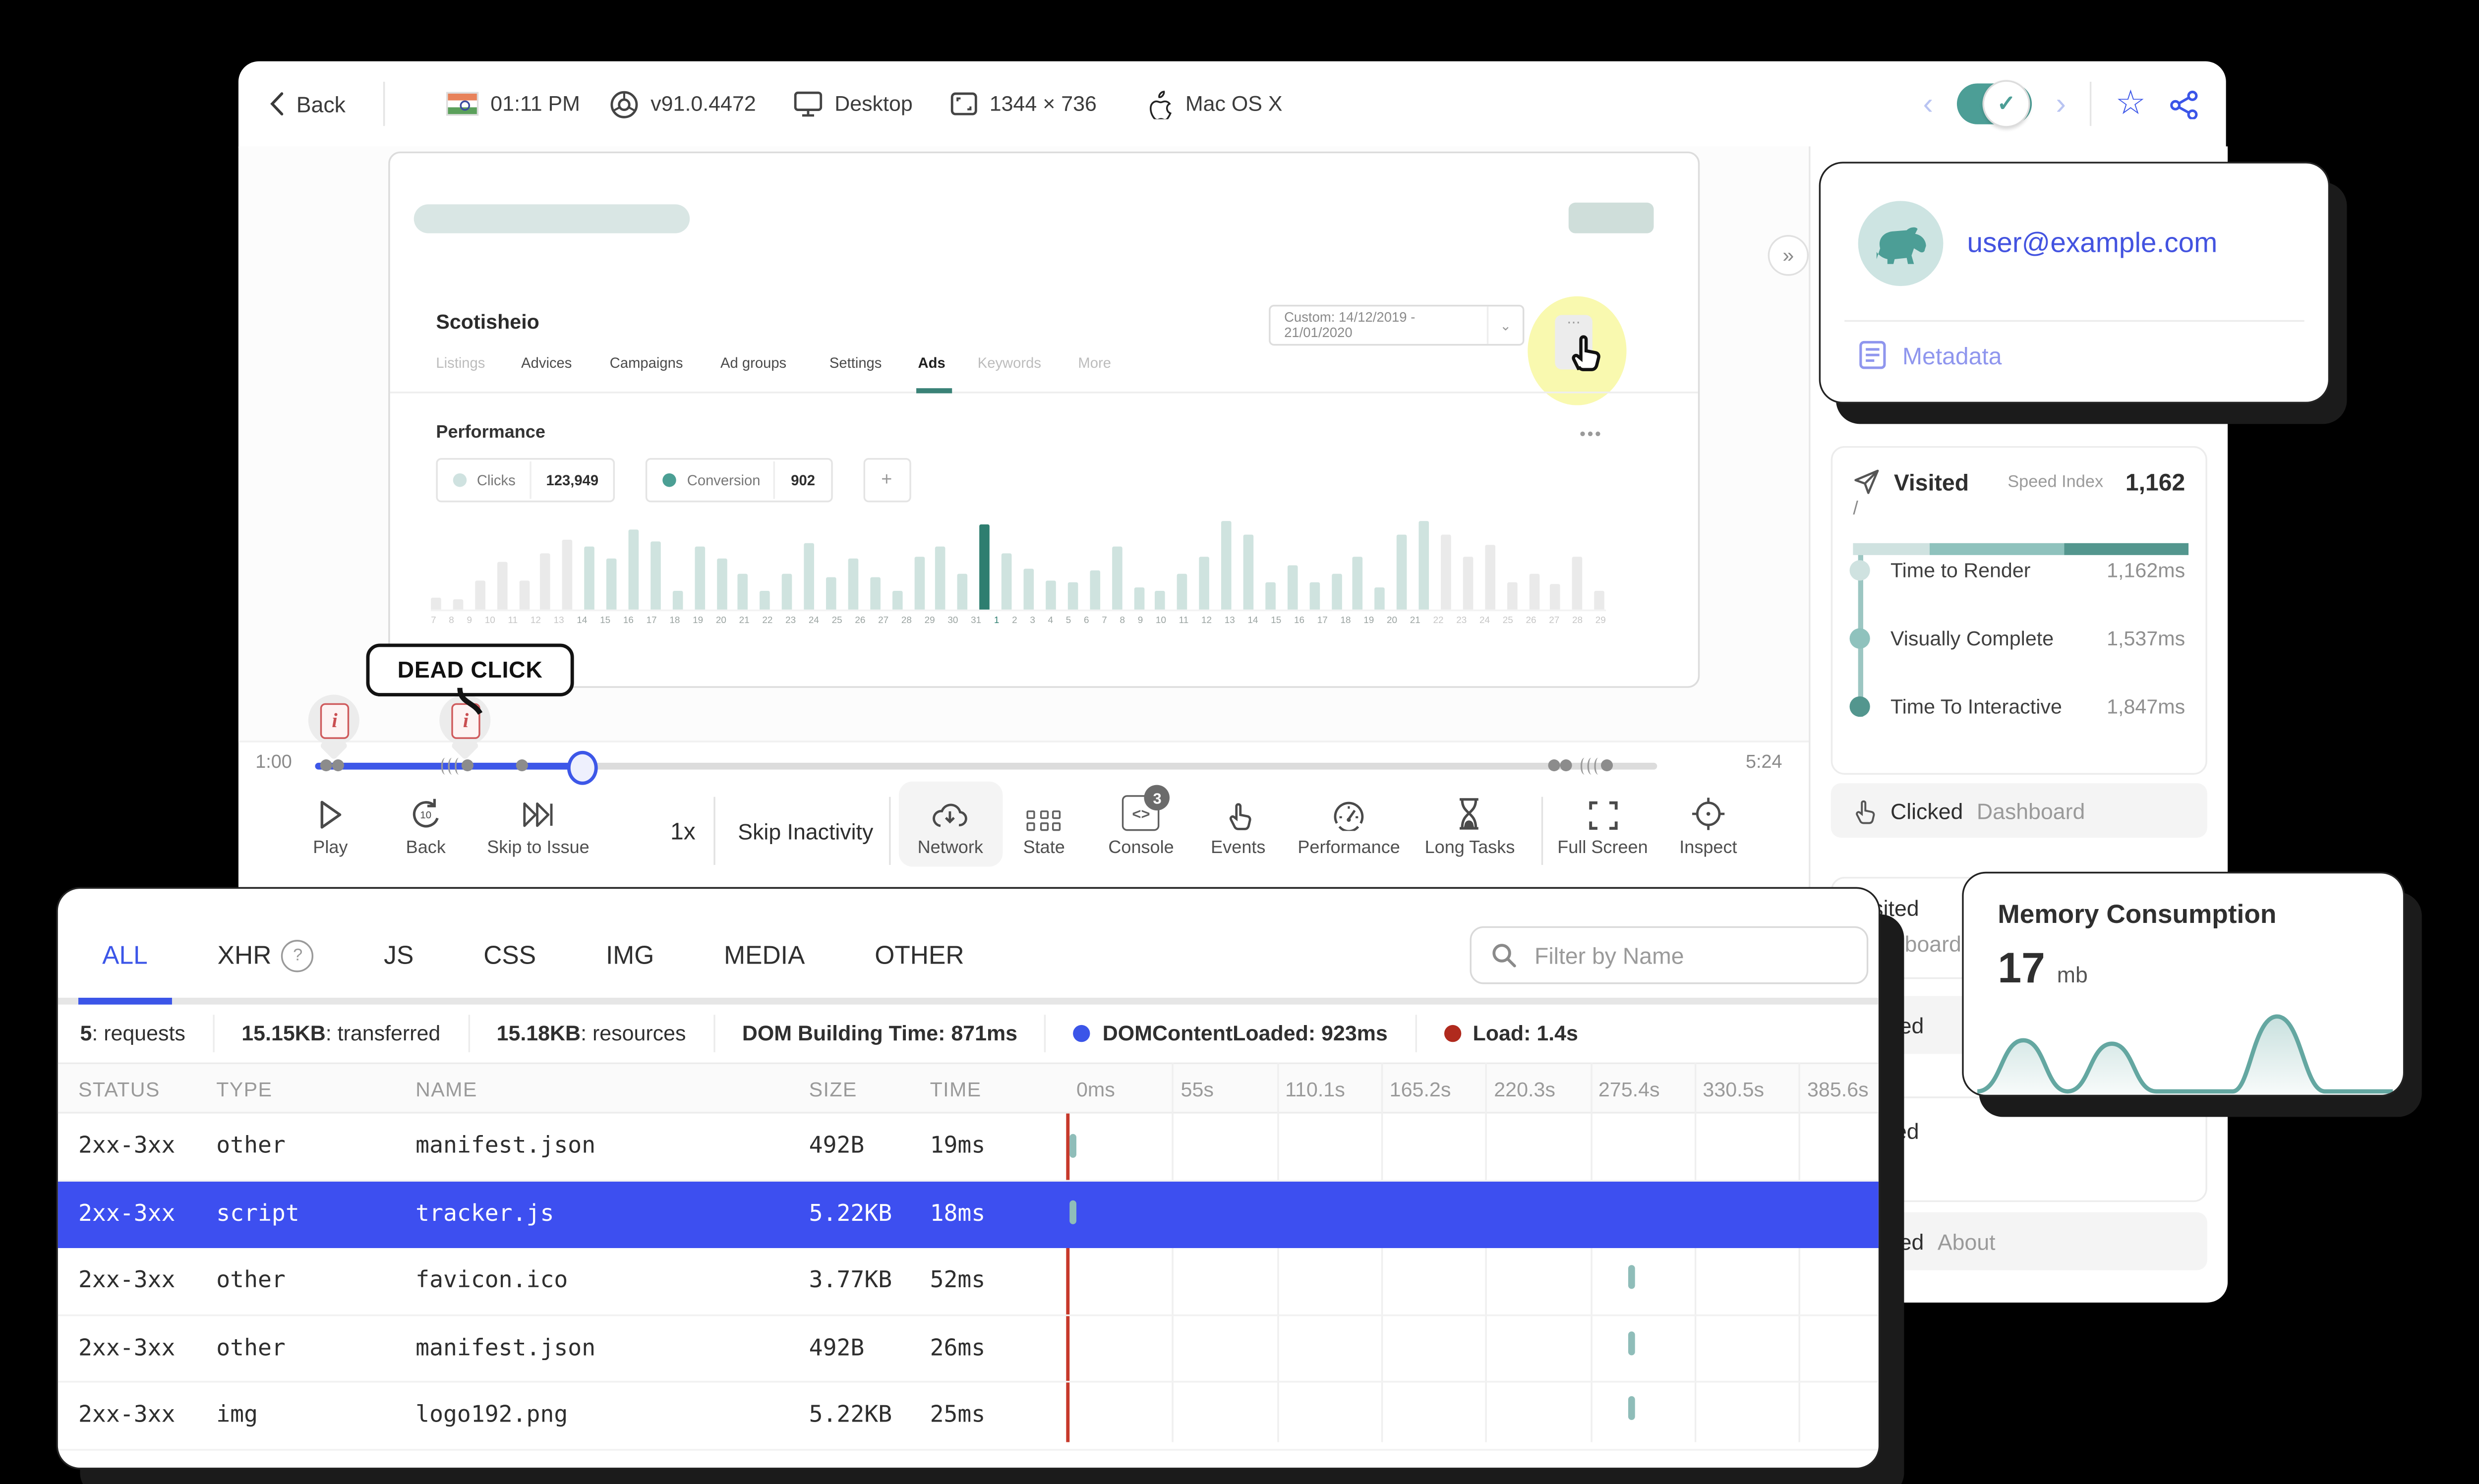 The height and width of the screenshot is (1484, 2479). What do you see at coordinates (2018, 1149) in the screenshot?
I see `event-row-visited: Visited` at bounding box center [2018, 1149].